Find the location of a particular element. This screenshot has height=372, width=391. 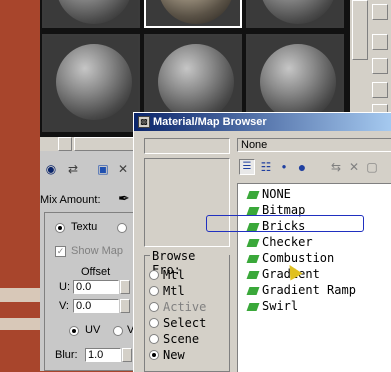

option-label: Select is located at coordinates (185, 323).